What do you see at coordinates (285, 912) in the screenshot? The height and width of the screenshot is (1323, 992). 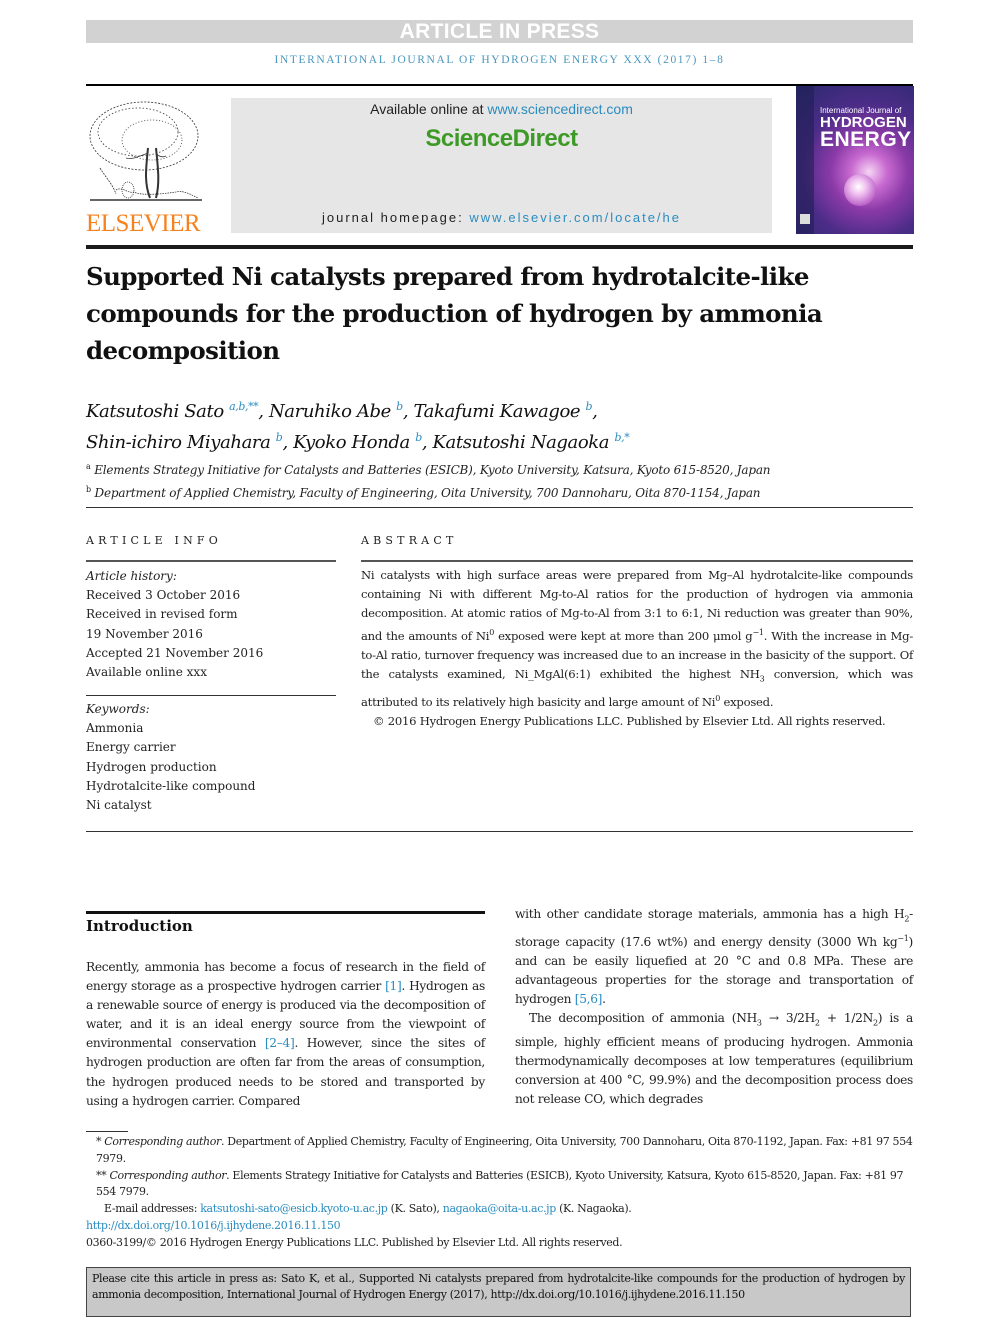 I see `section-divider` at bounding box center [285, 912].